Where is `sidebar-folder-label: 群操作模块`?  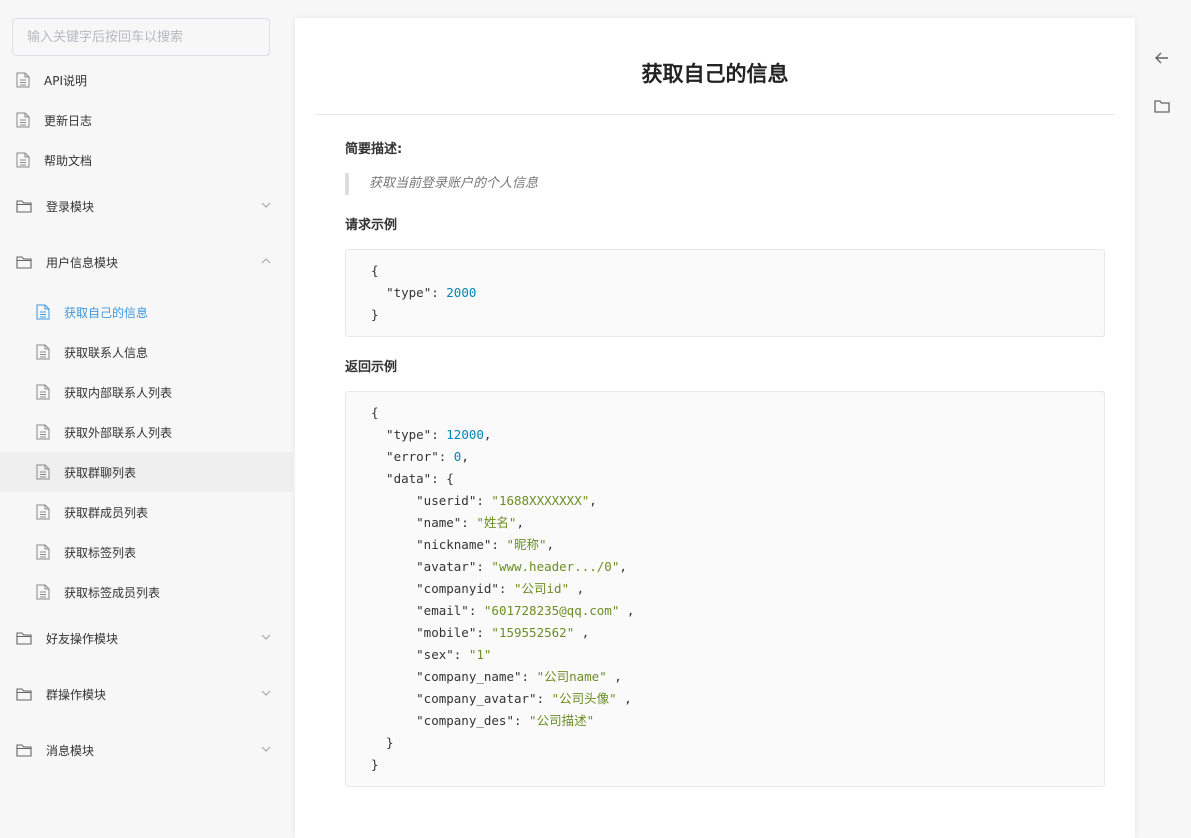
sidebar-folder-label: 群操作模块 is located at coordinates (76, 694).